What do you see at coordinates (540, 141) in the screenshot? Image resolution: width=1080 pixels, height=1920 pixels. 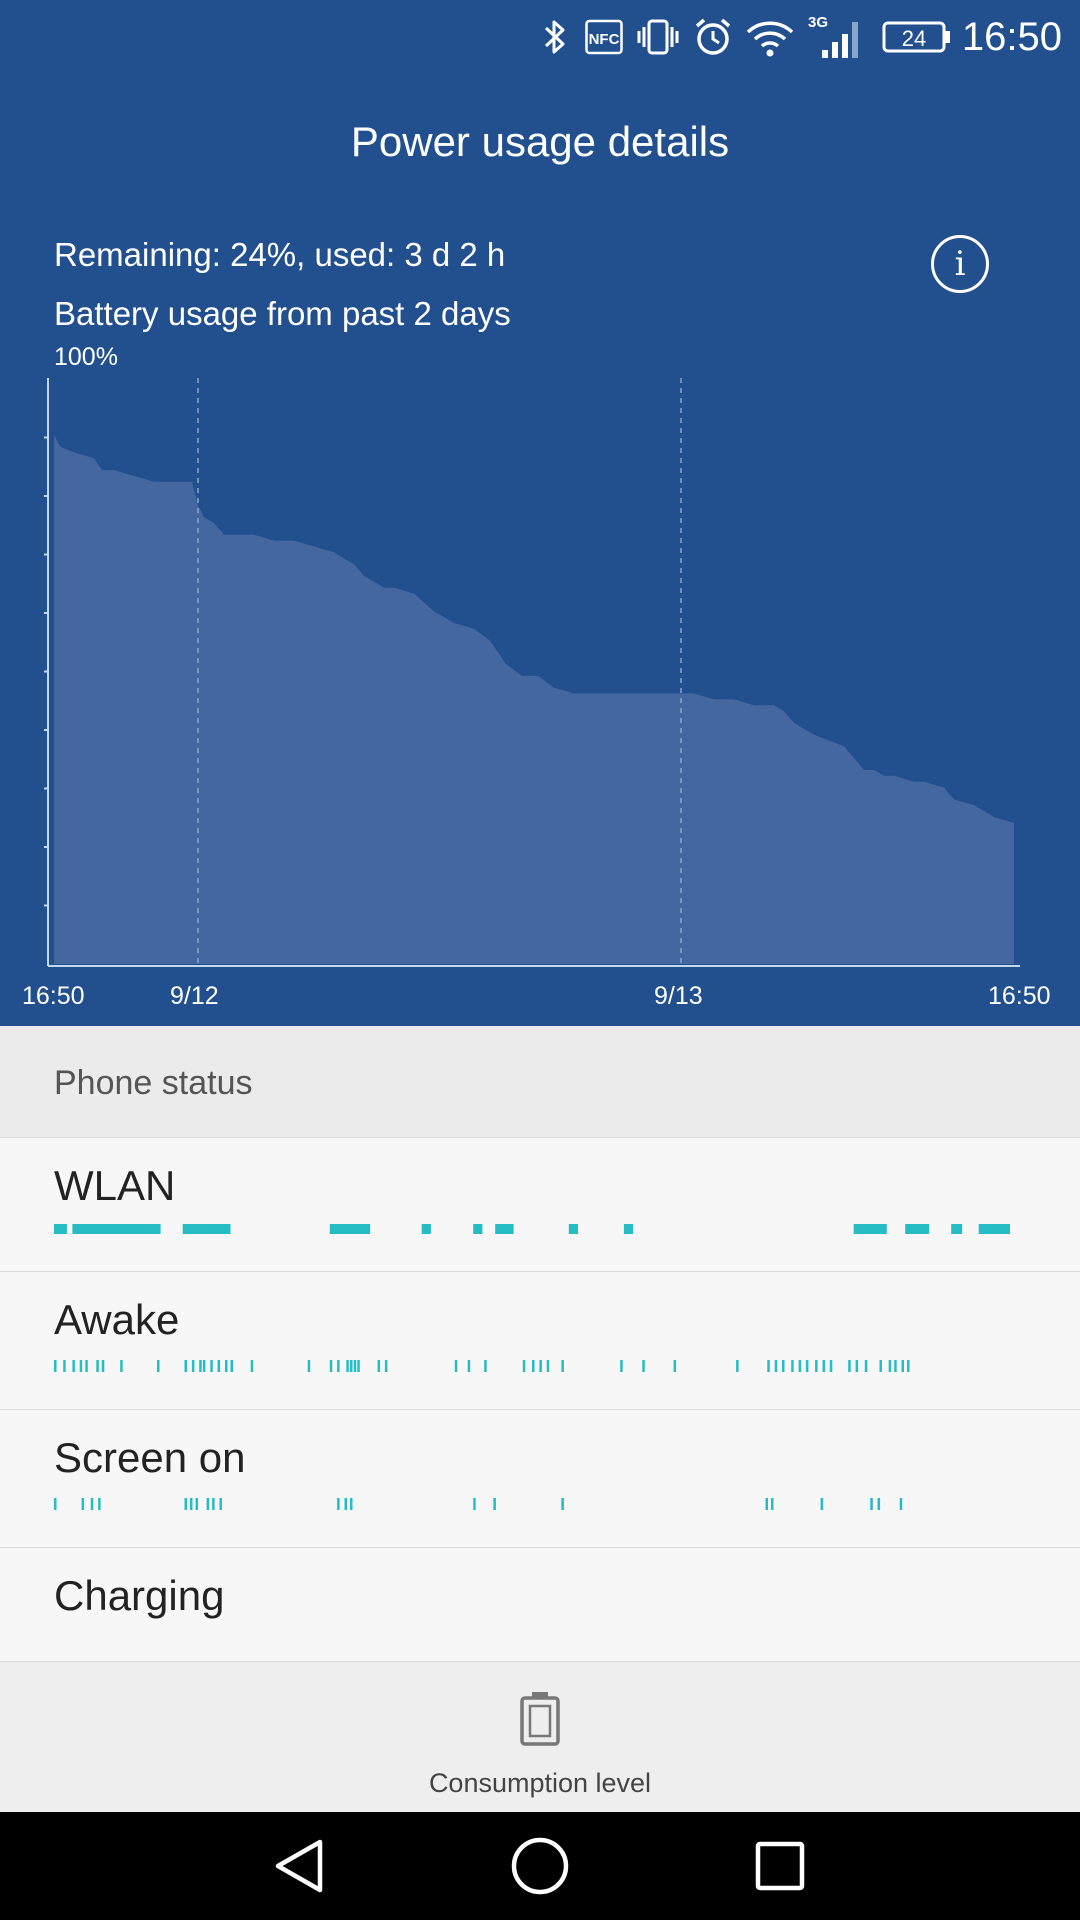 I see `page-title: Power usage details` at bounding box center [540, 141].